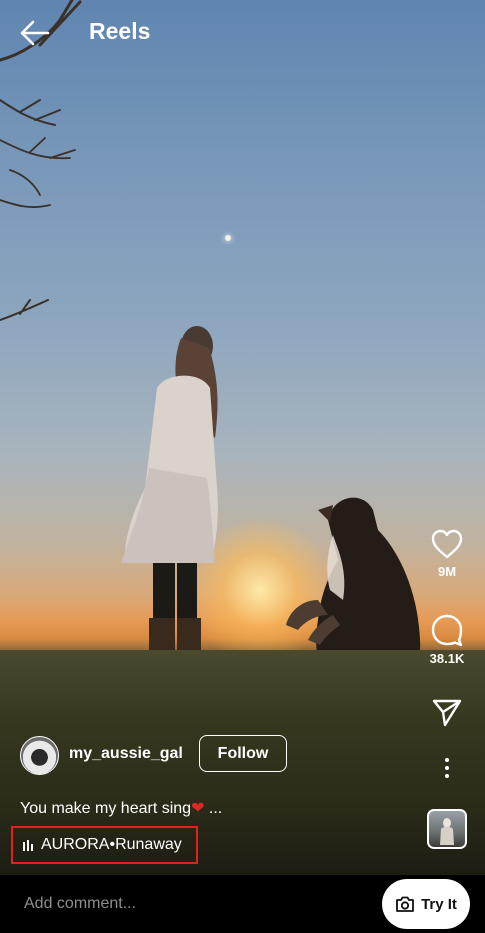  Describe the element at coordinates (106, 808) in the screenshot. I see `caption-text: You make my heart sing` at that location.